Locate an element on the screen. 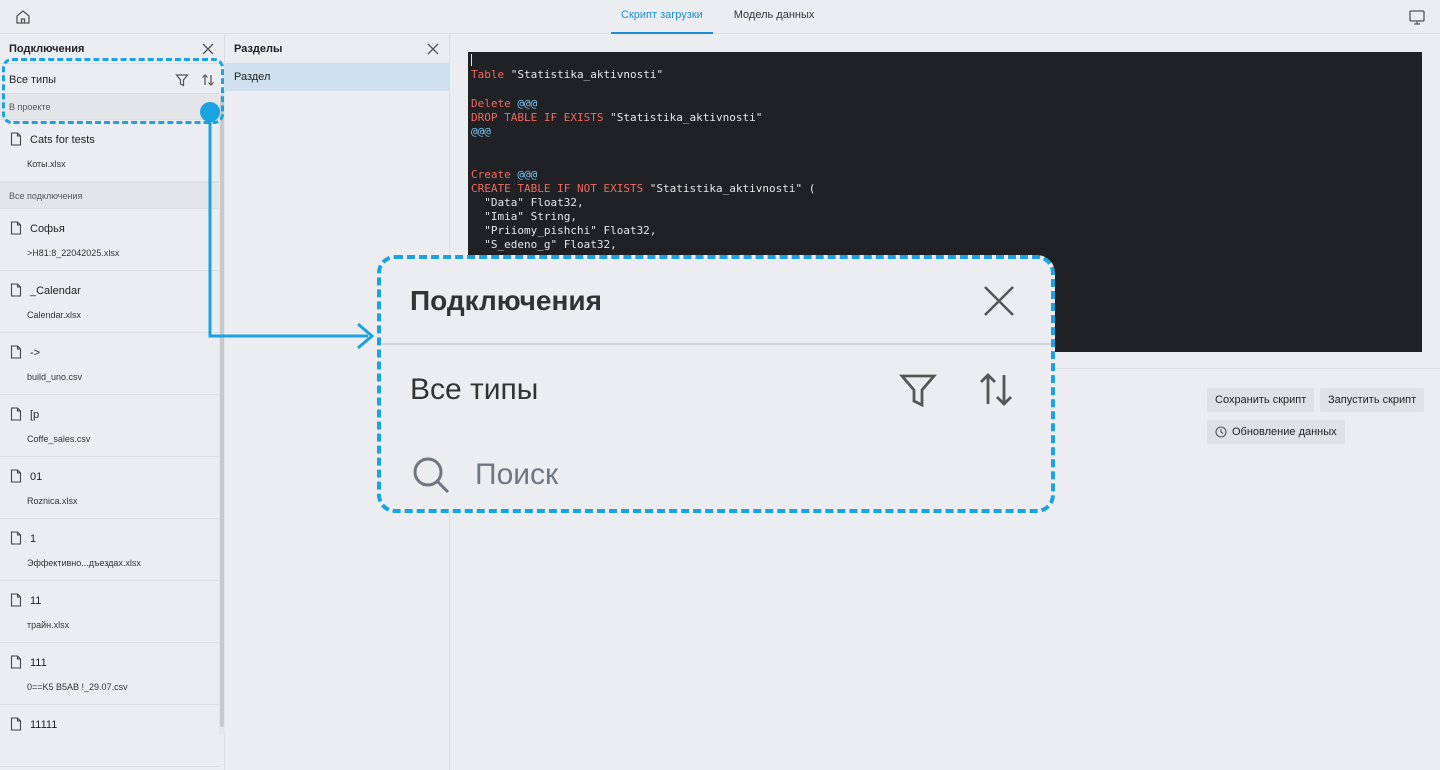  tab-load-script: Скрипт загрузки is located at coordinates (662, 17).